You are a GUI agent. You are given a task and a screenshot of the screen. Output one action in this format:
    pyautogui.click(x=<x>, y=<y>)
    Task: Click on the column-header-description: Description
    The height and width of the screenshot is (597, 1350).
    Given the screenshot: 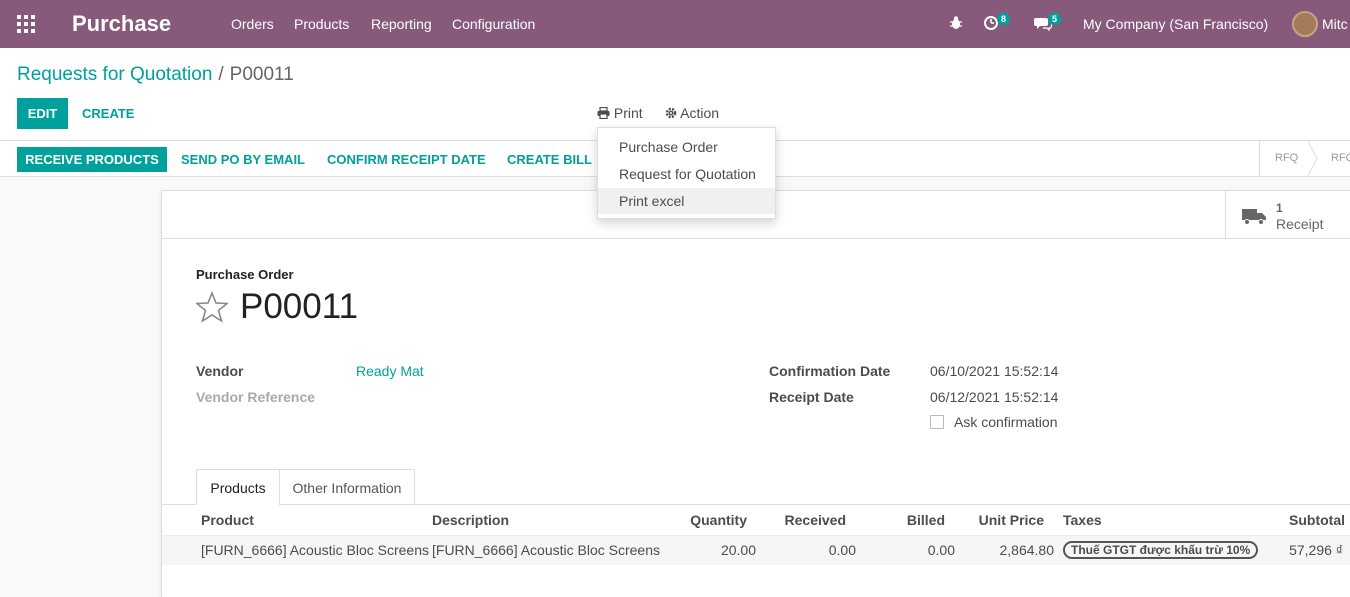 What is the action you would take?
    pyautogui.click(x=470, y=520)
    